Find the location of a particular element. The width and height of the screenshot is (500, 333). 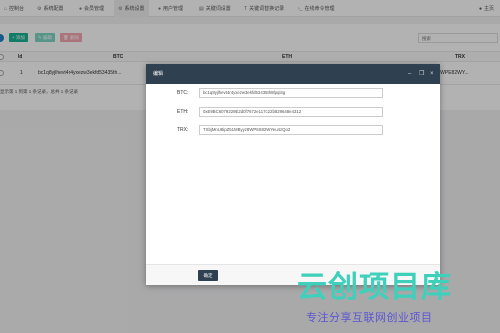

trx-field: TXbjMnU8ipZ51MByyz8WP6S82WYeu4zQo2 is located at coordinates (291, 130).